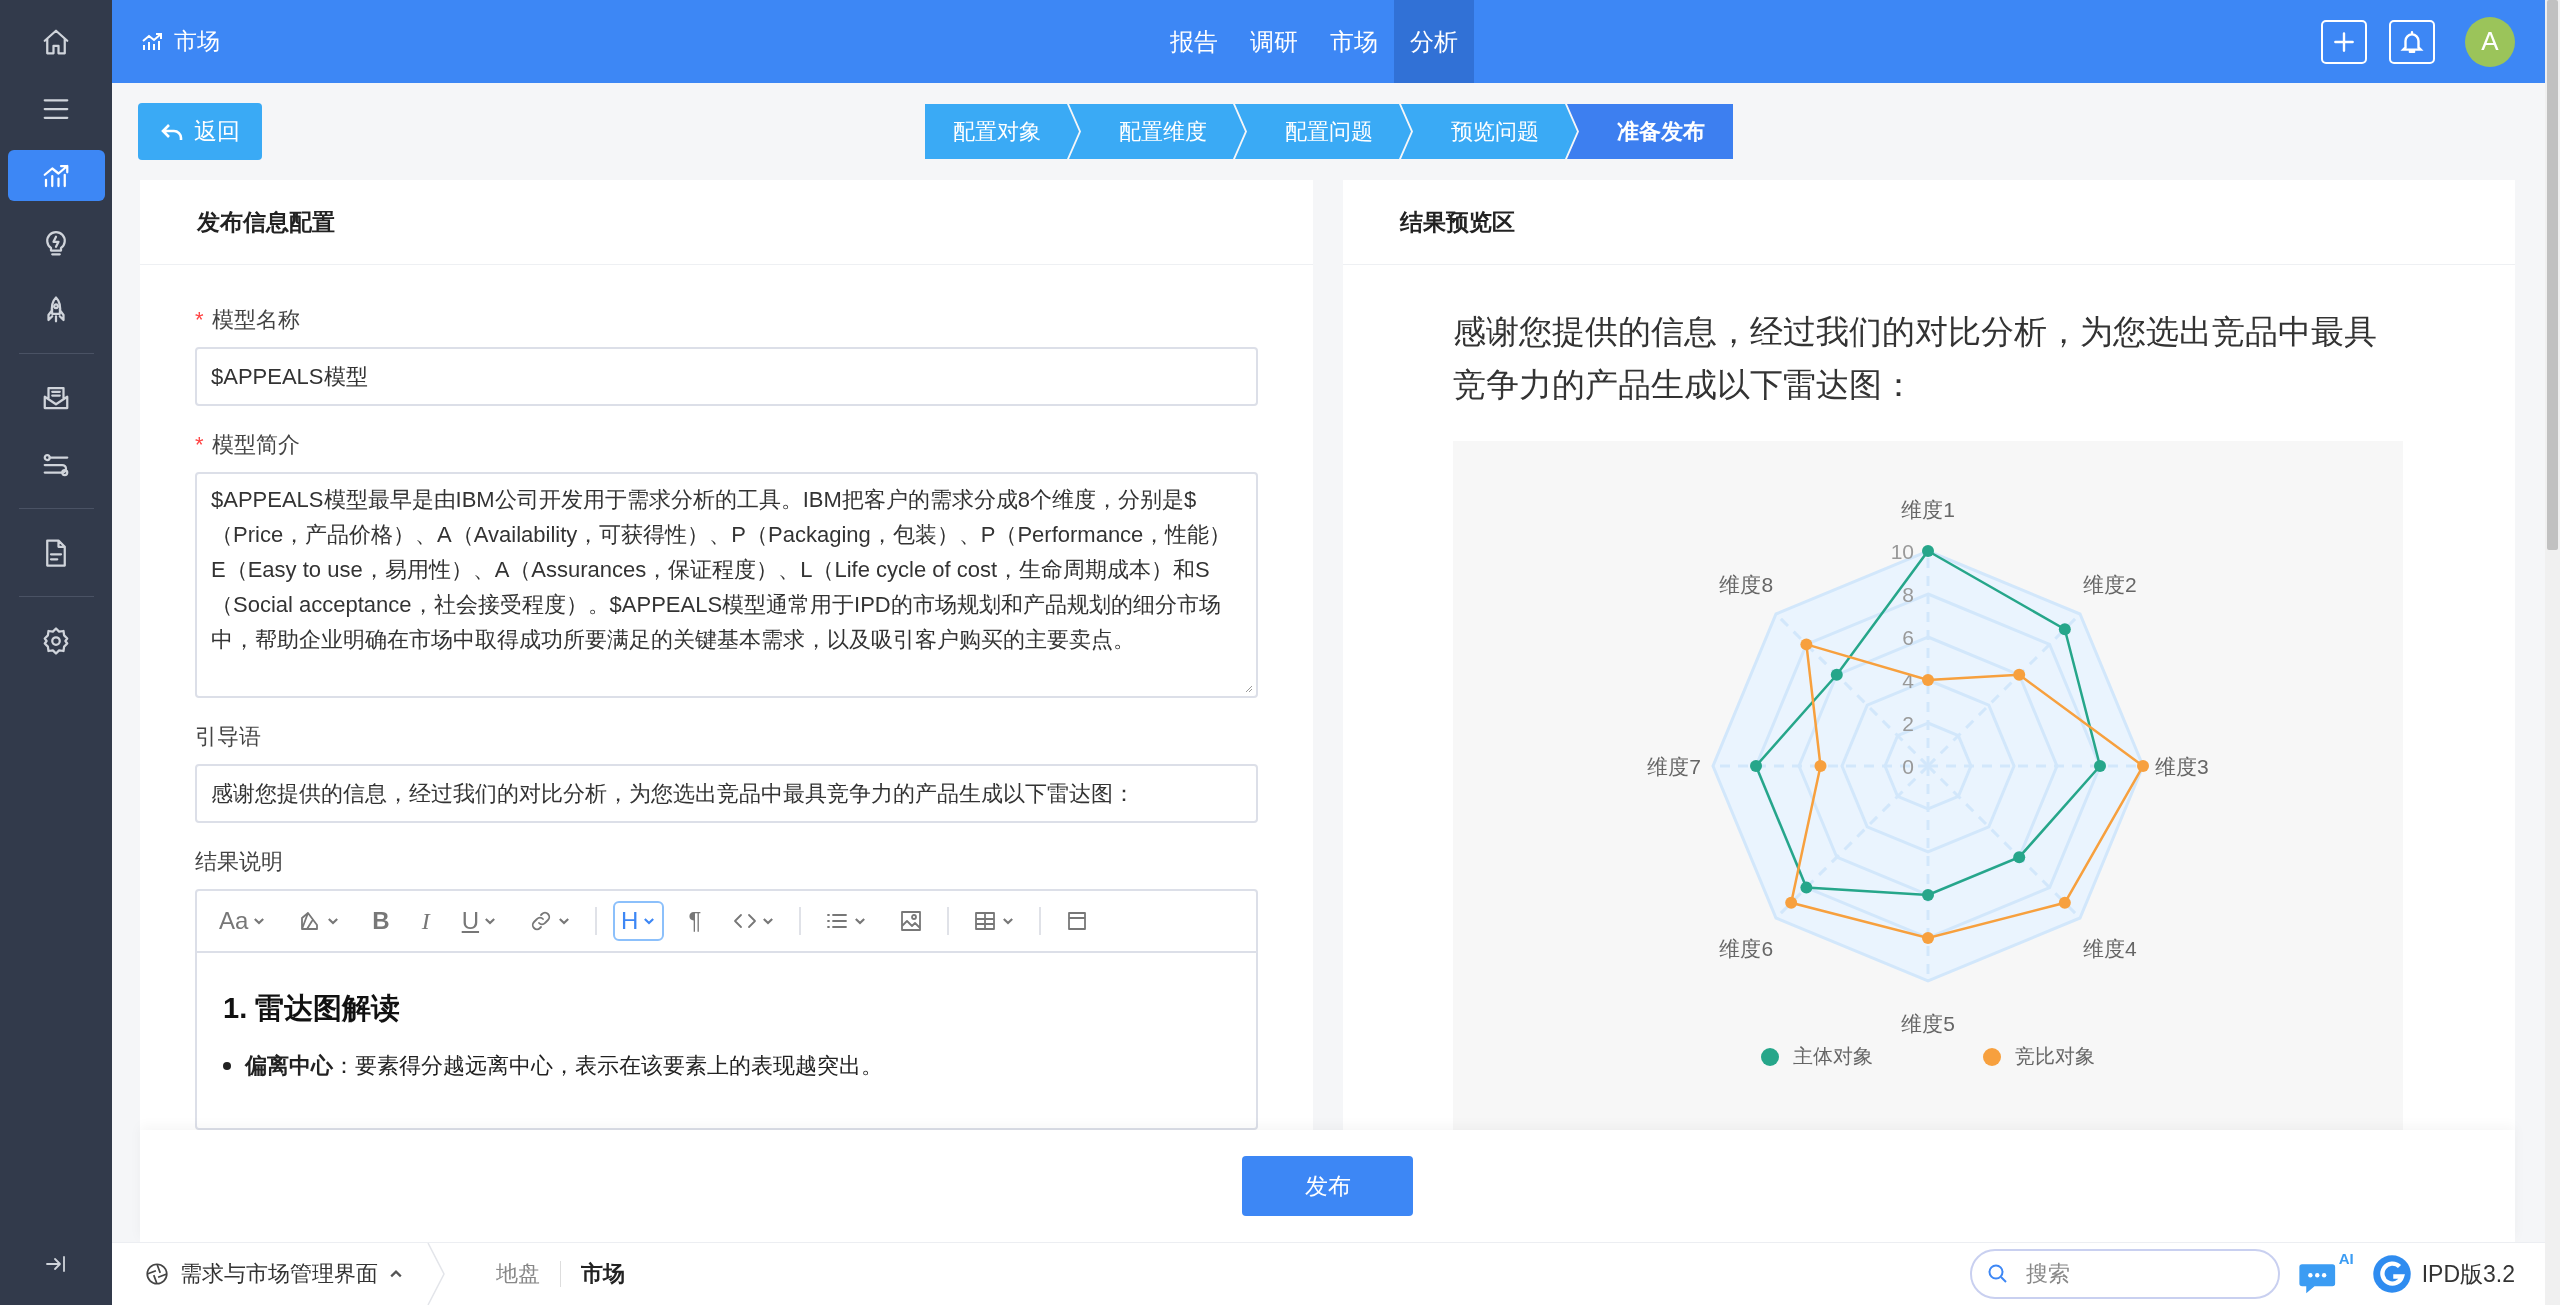  I want to click on nav-tab: 分析, so click(1433, 41).